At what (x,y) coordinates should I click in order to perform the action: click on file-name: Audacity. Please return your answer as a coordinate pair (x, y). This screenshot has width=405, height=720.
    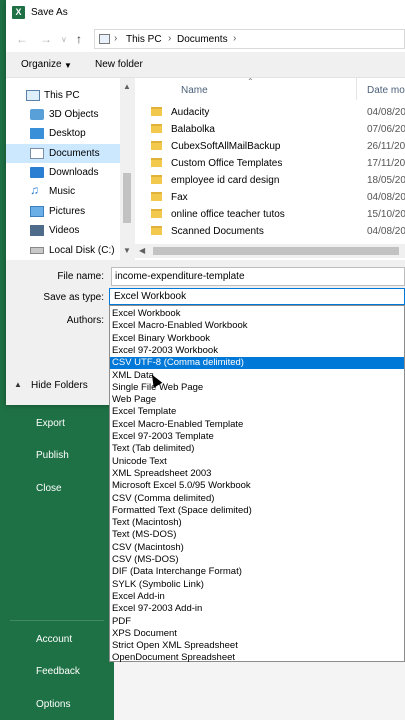
    Looking at the image, I should click on (190, 112).